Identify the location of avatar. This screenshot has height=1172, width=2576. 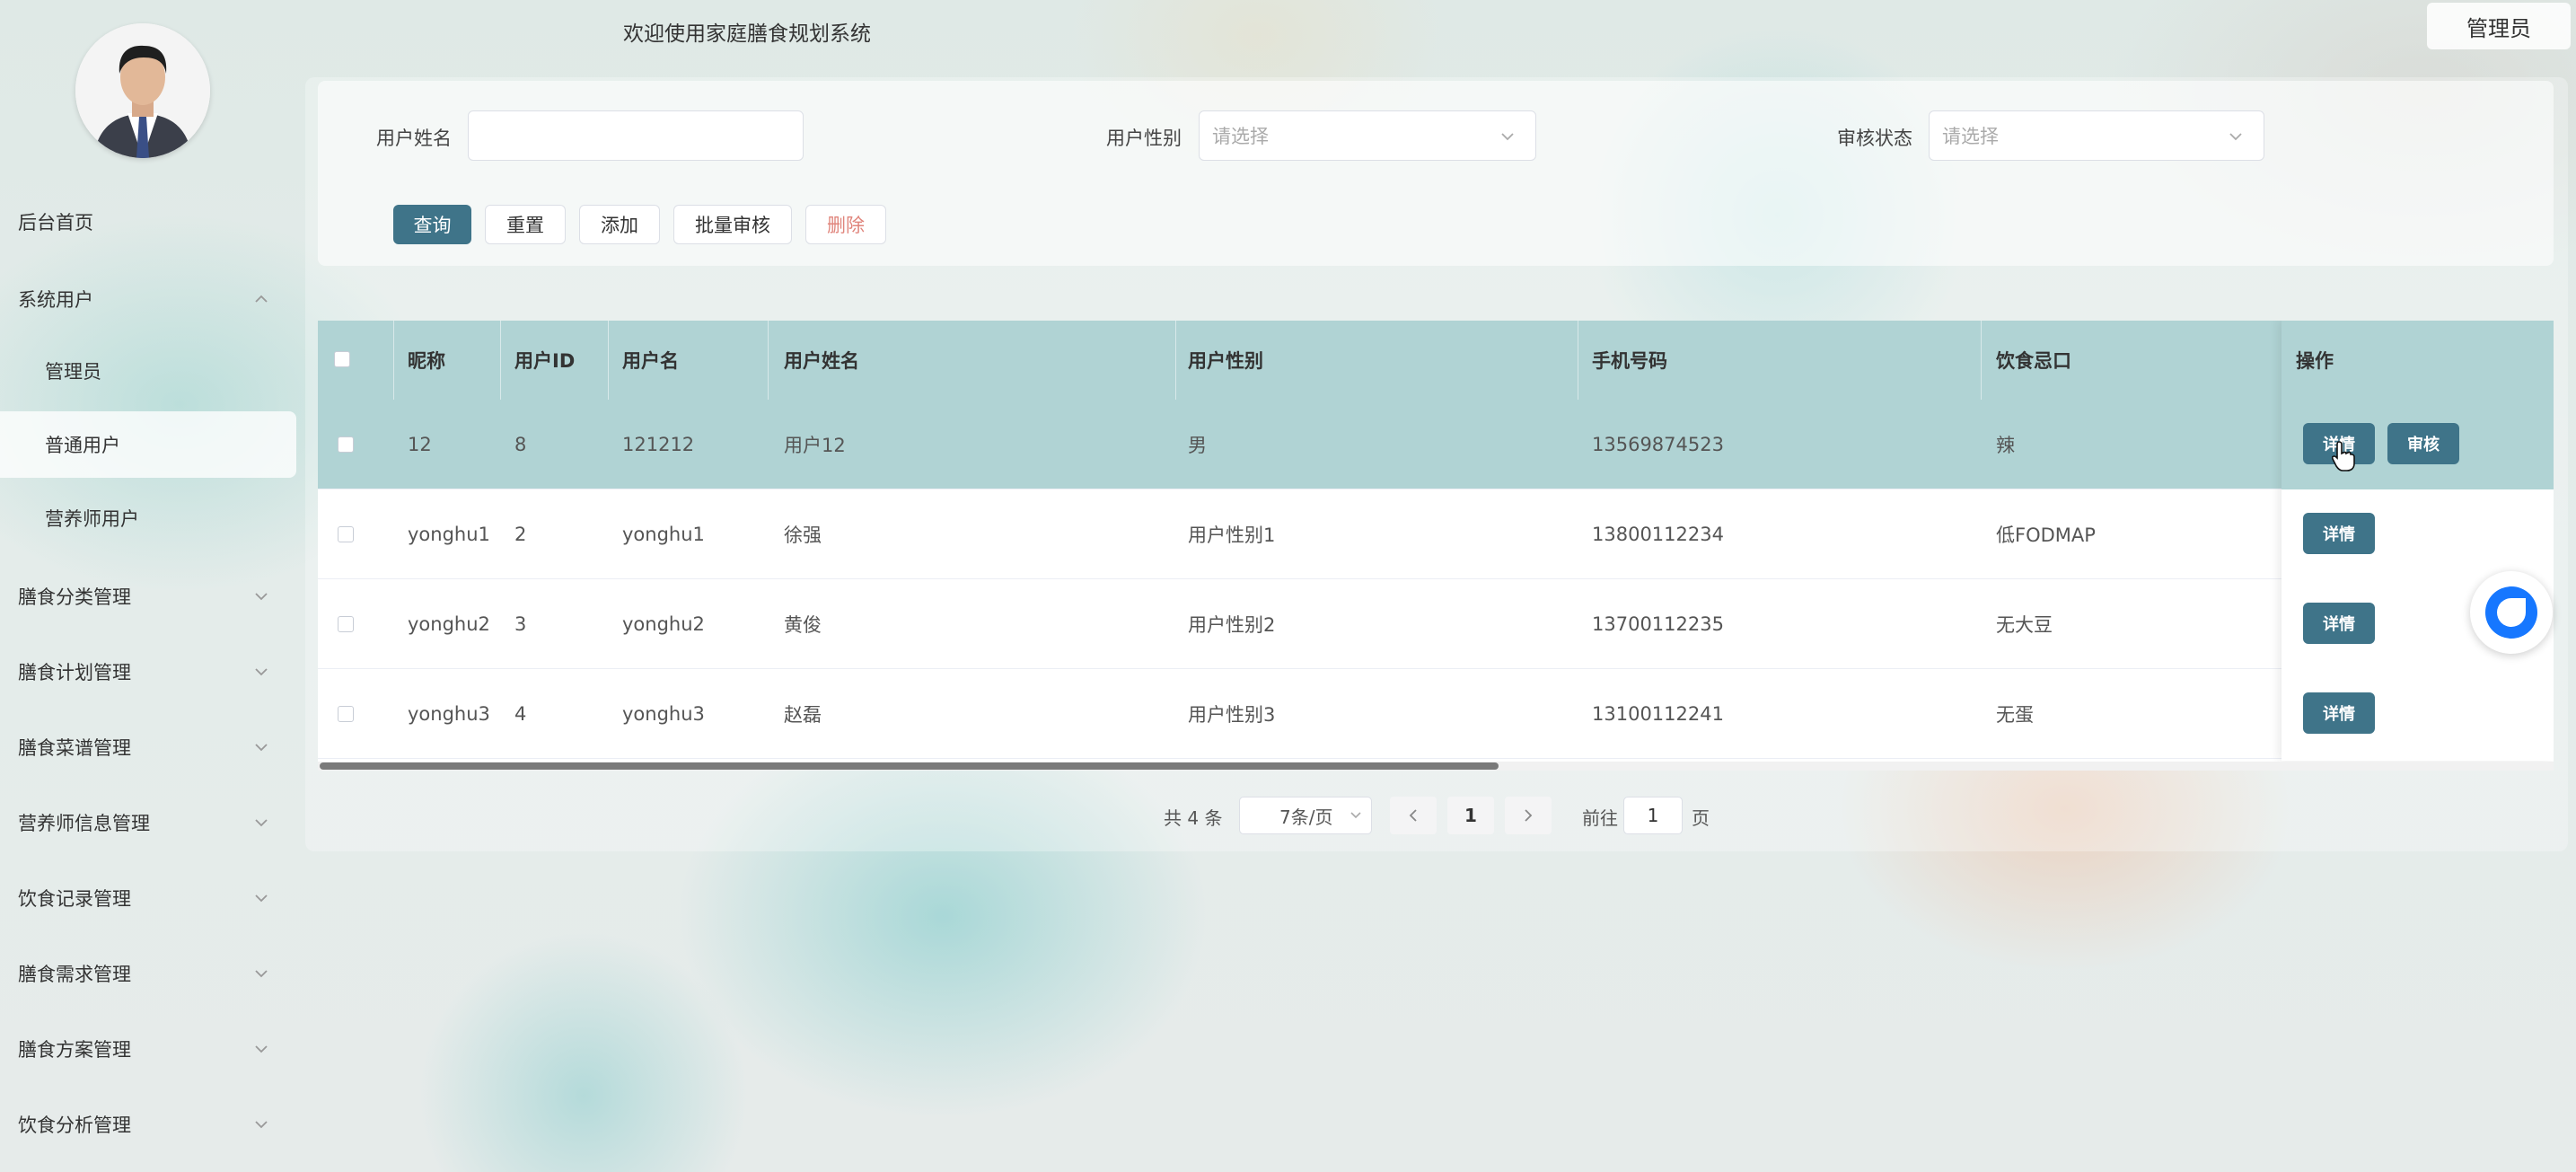
(142, 90).